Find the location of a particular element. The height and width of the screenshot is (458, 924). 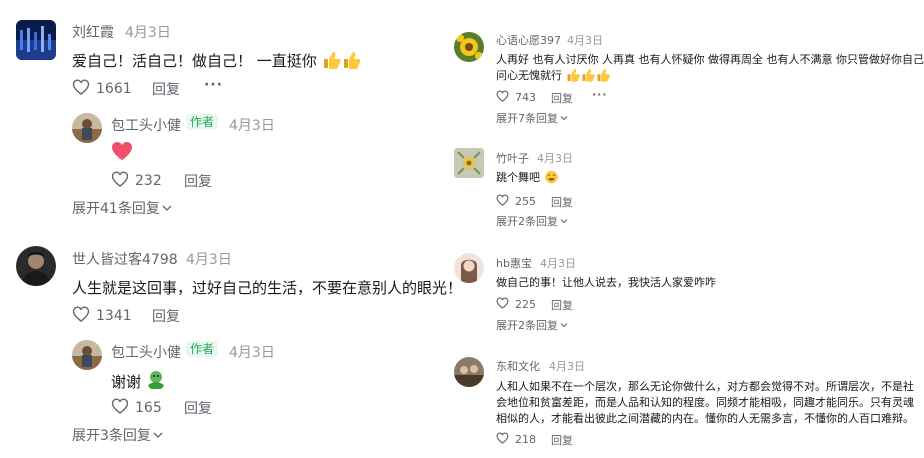

like-button: 255 is located at coordinates (516, 201).